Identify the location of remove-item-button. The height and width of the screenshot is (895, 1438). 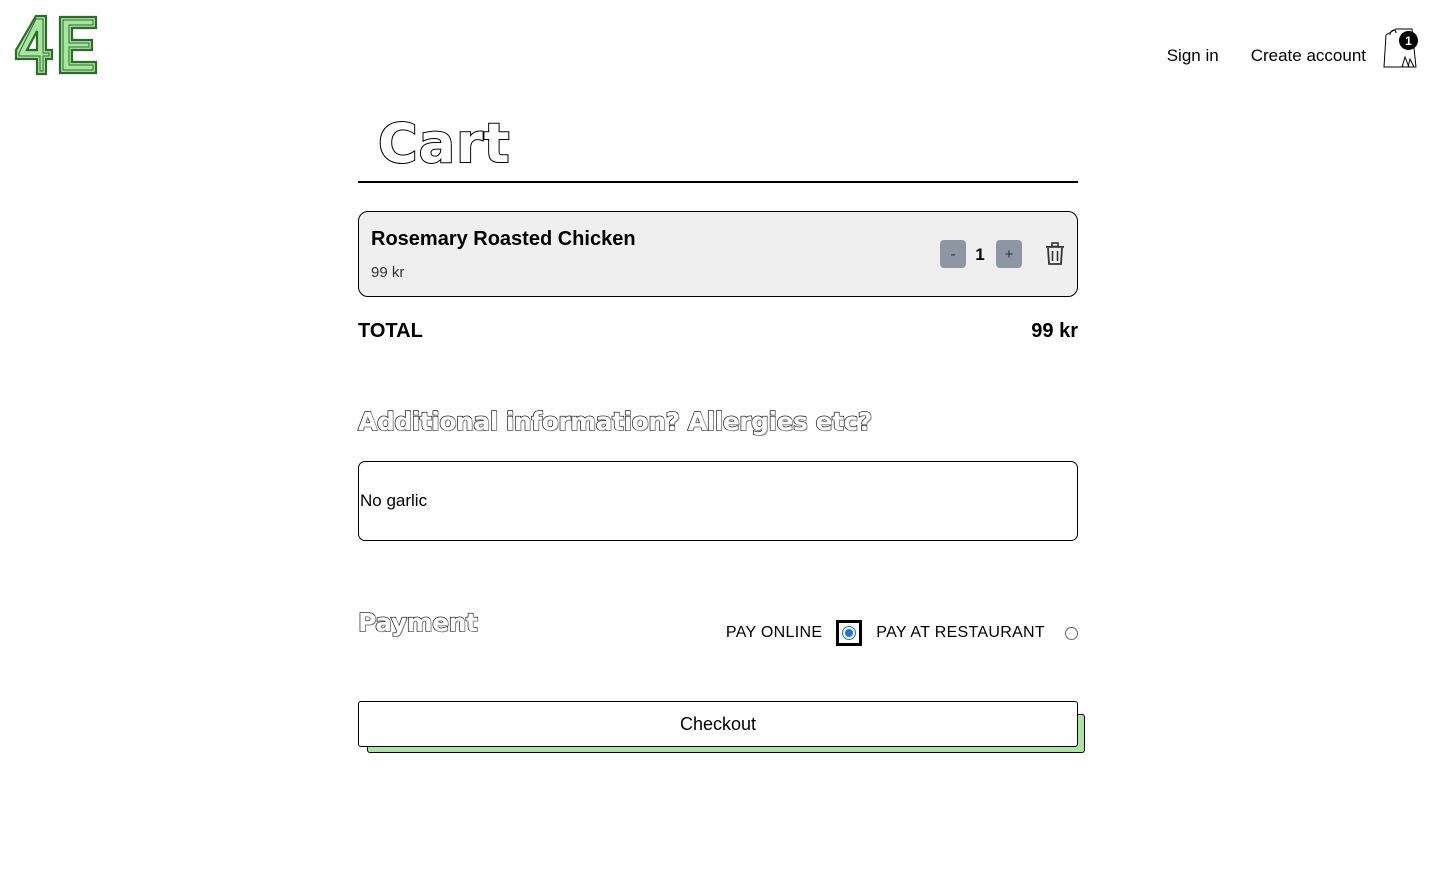
(1055, 254).